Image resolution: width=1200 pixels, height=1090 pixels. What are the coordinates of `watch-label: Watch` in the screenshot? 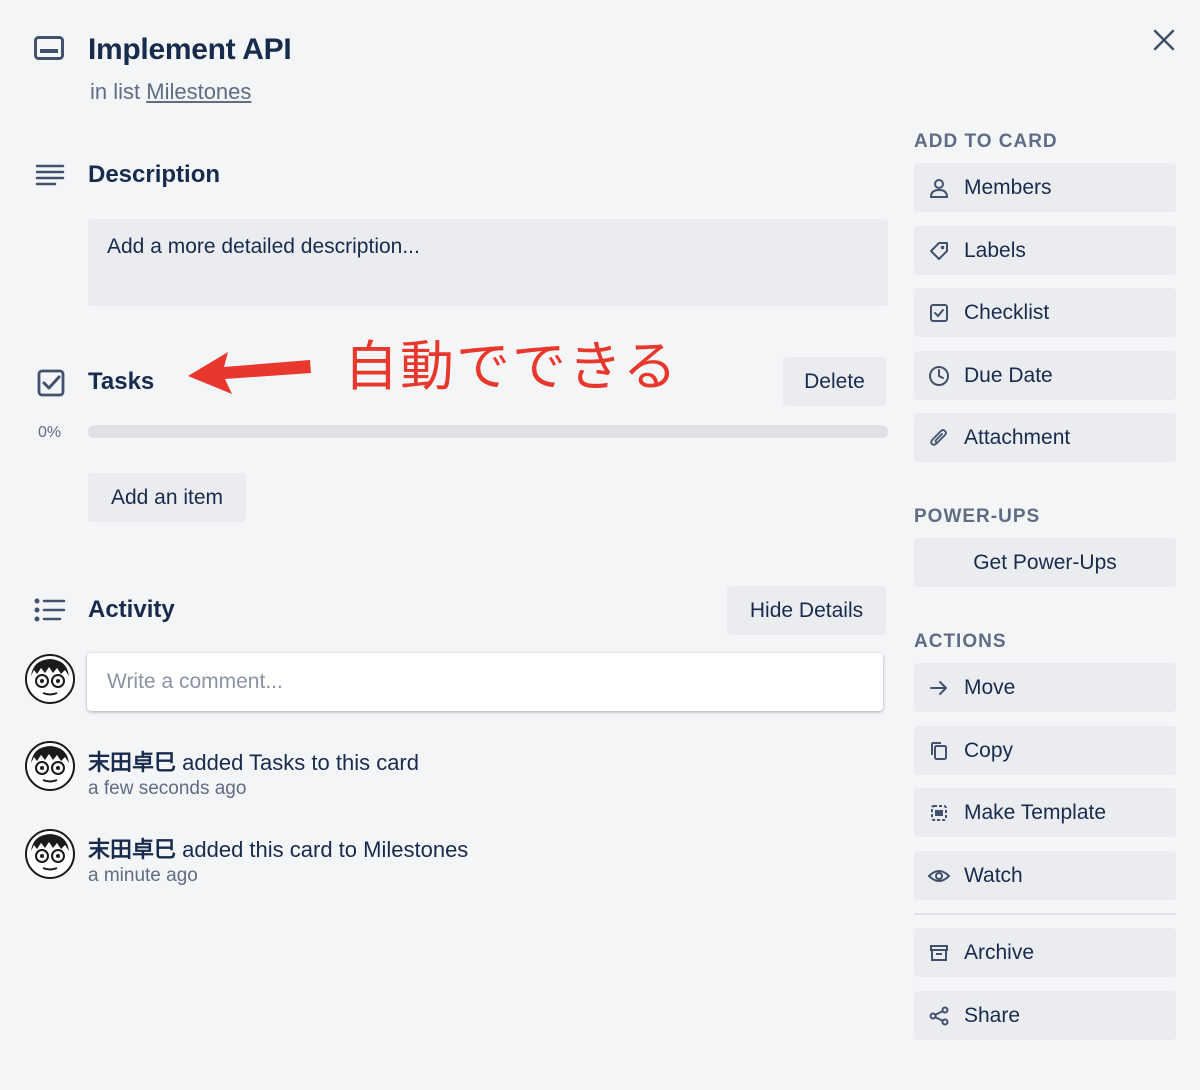 It's located at (993, 875).